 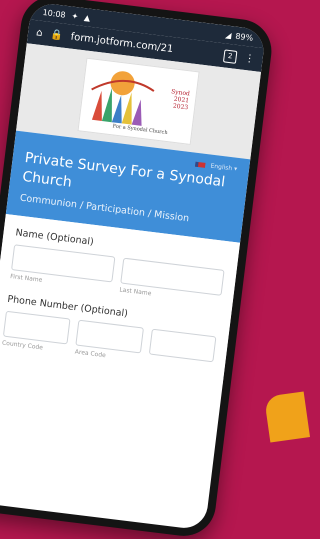 I want to click on signal-icon: ◢, so click(x=228, y=34).